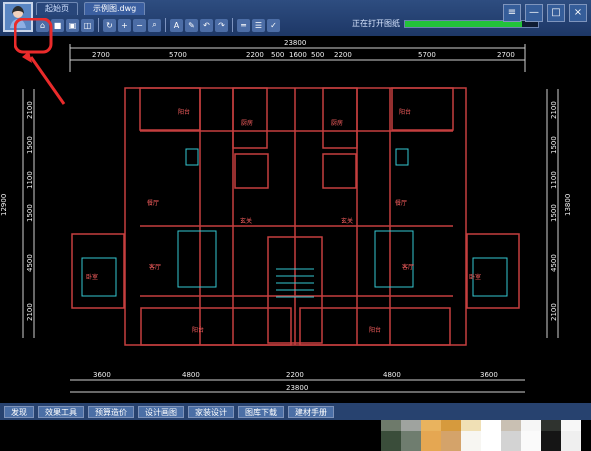 The image size is (591, 451). What do you see at coordinates (554, 180) in the screenshot?
I see `right-dim: 1100` at bounding box center [554, 180].